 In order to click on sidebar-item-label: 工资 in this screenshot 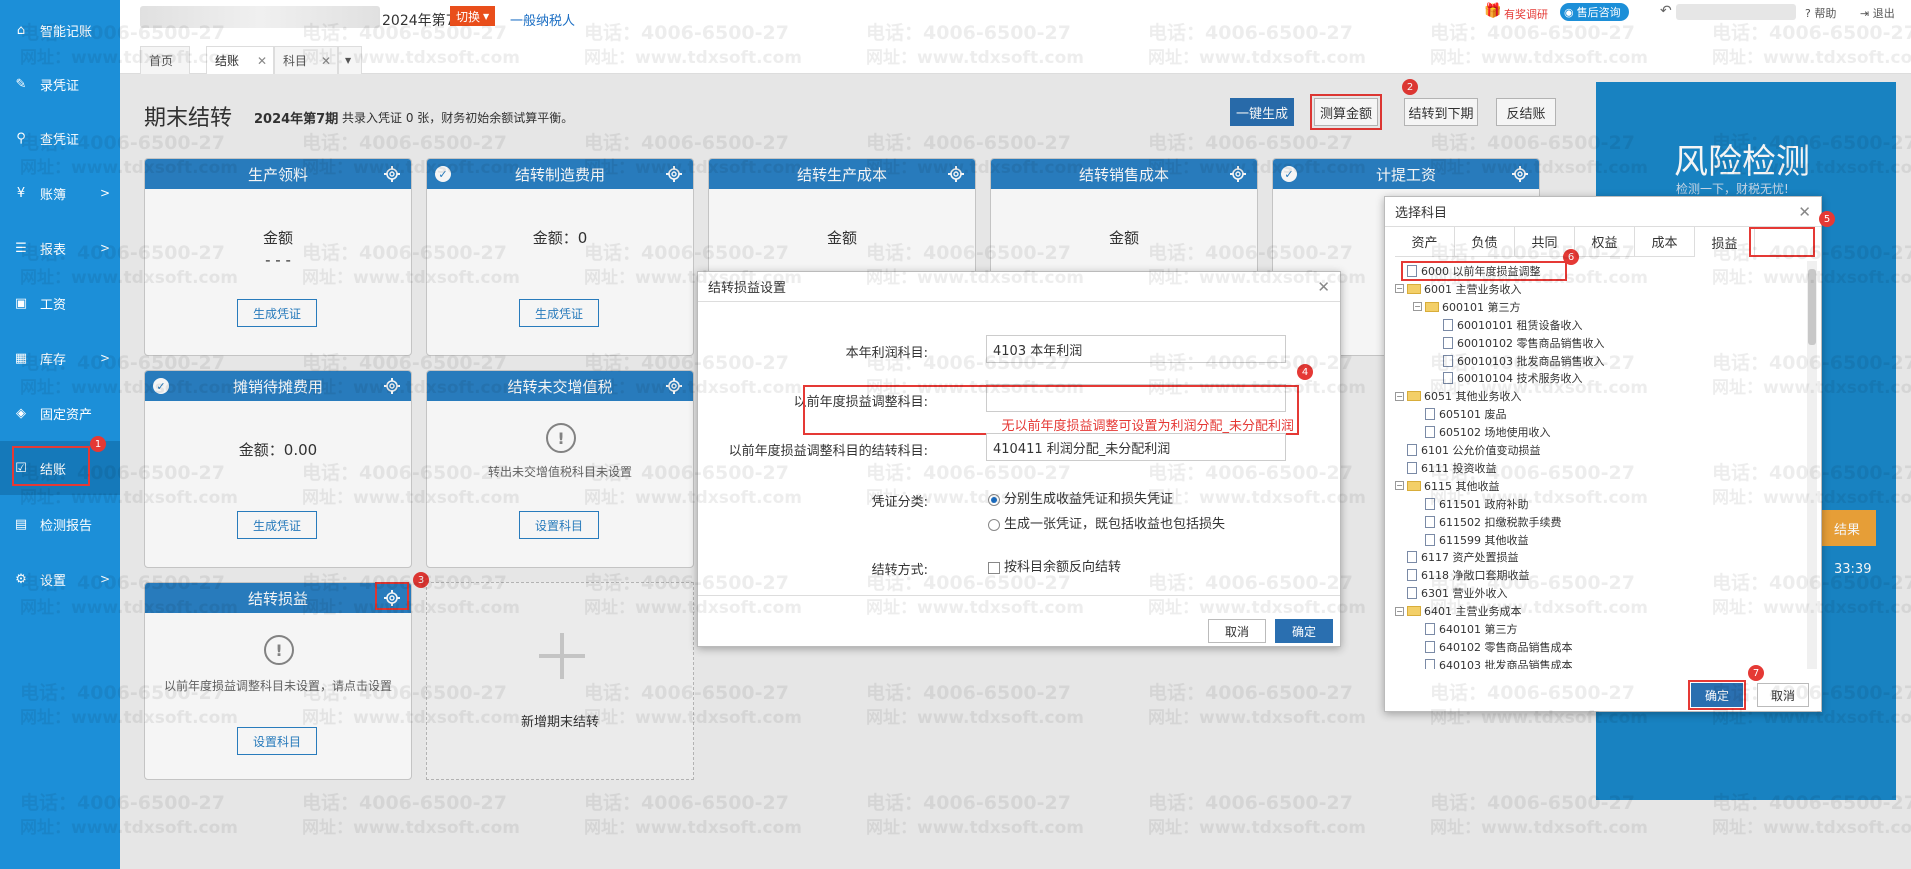, I will do `click(53, 305)`.